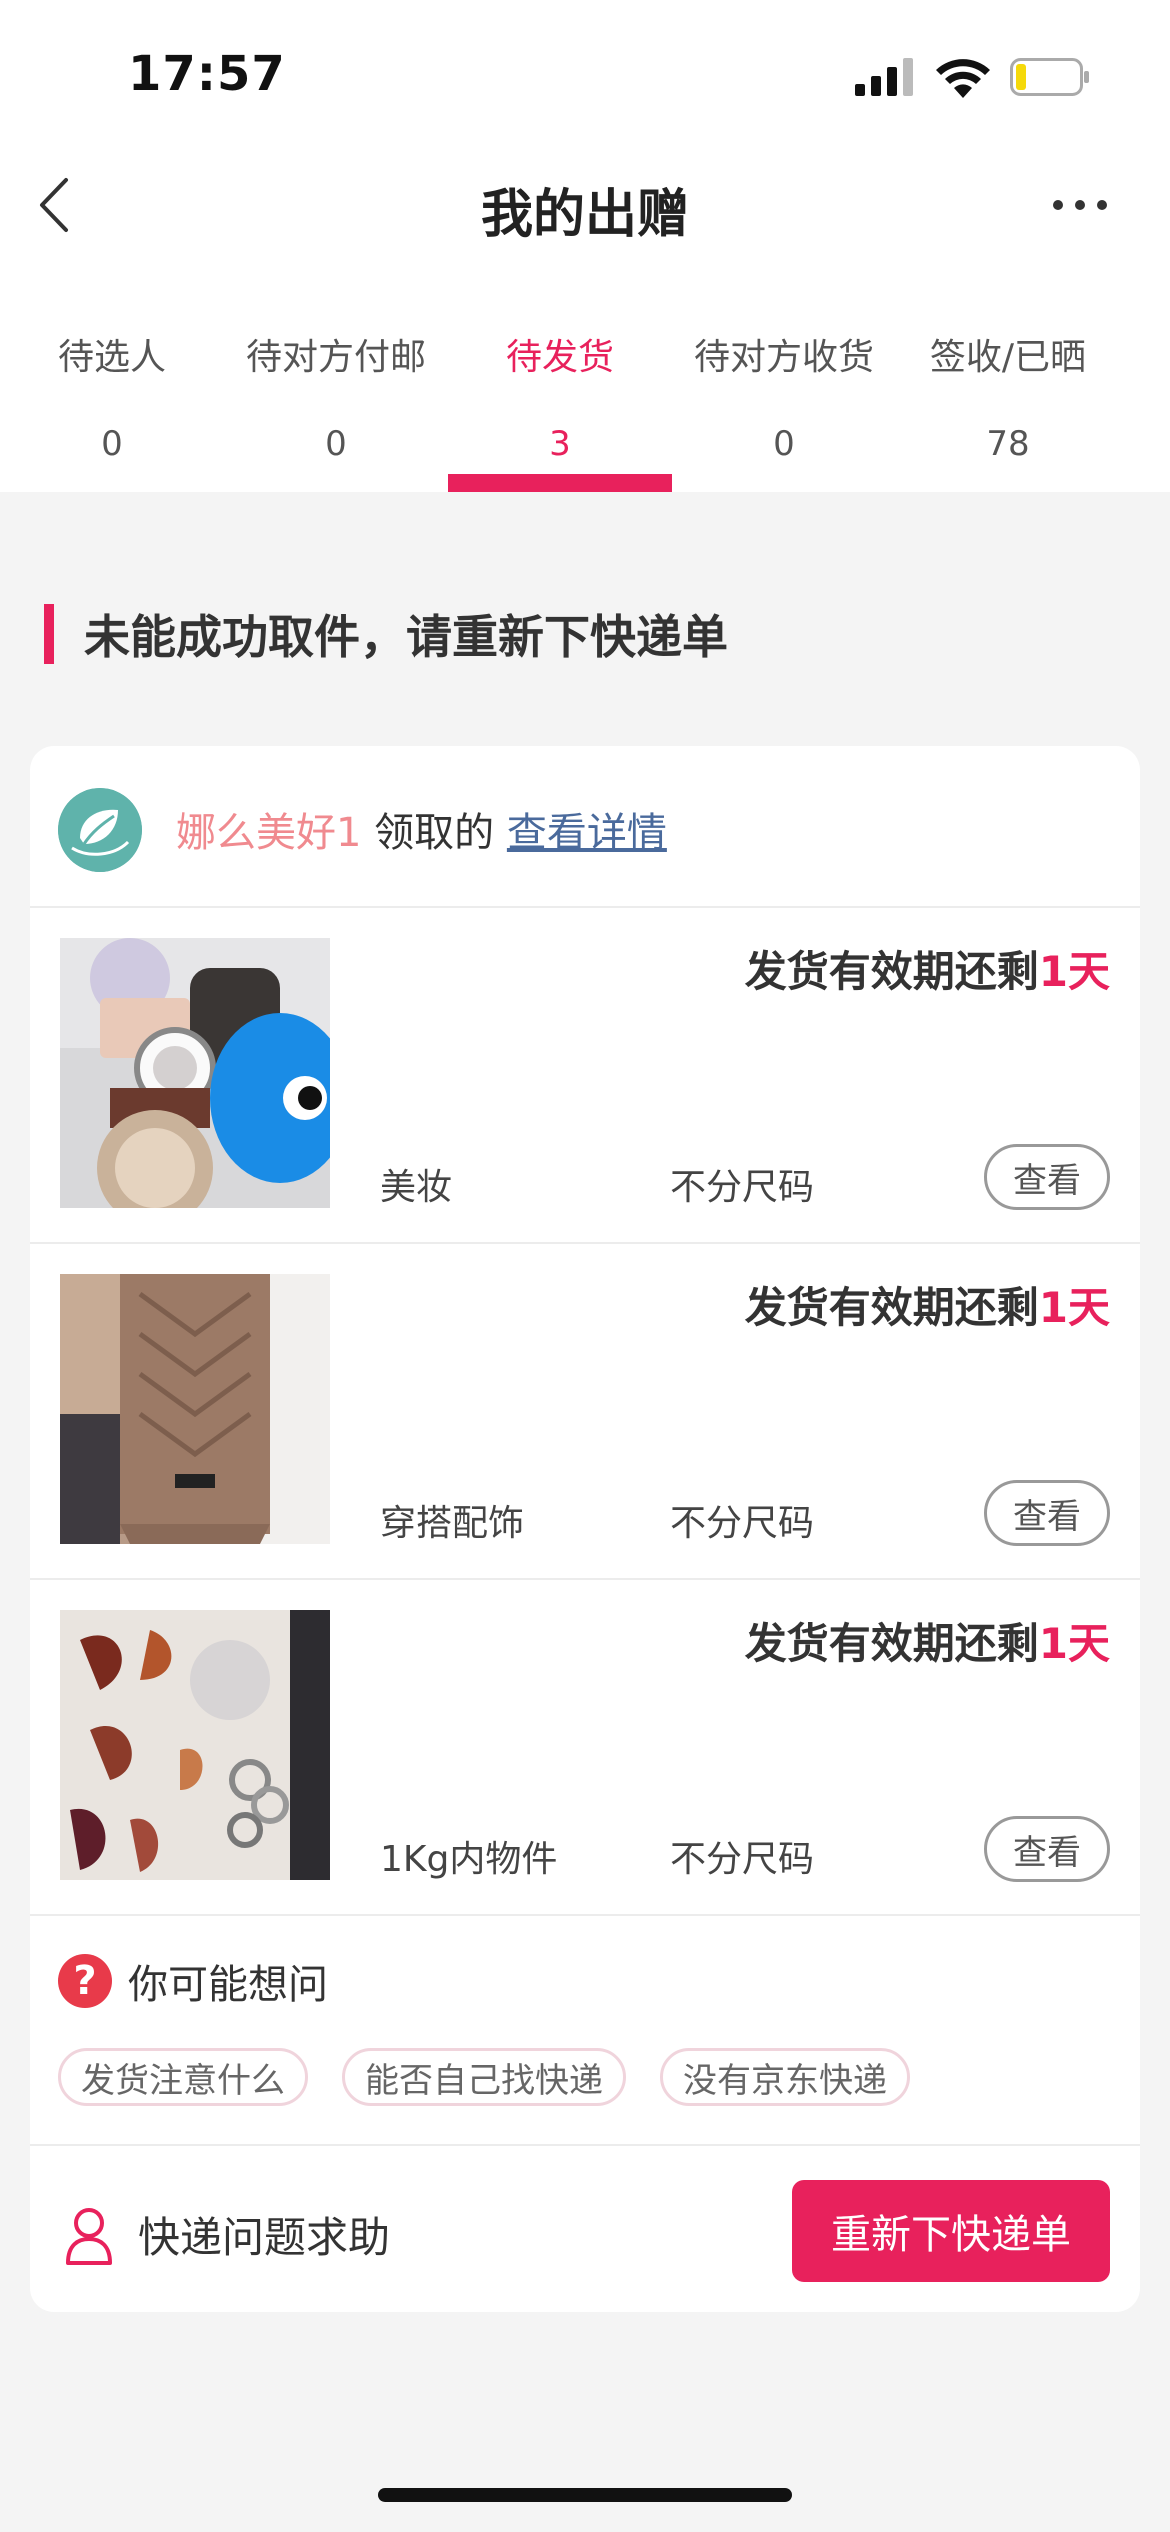 Image resolution: width=1170 pixels, height=2532 pixels. What do you see at coordinates (951, 2231) in the screenshot?
I see `reorder-courier-button: 重新下快递单` at bounding box center [951, 2231].